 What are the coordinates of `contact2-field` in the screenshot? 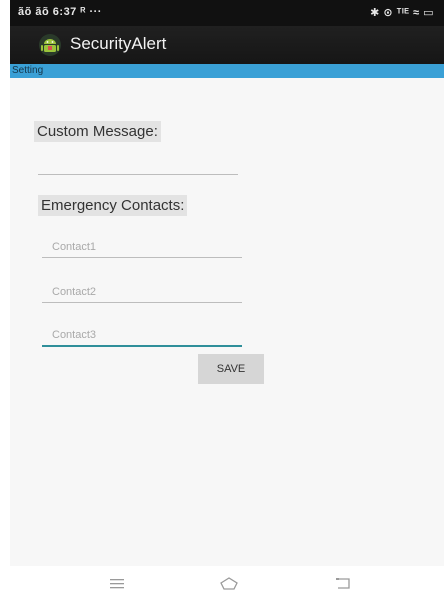 It's located at (142, 292).